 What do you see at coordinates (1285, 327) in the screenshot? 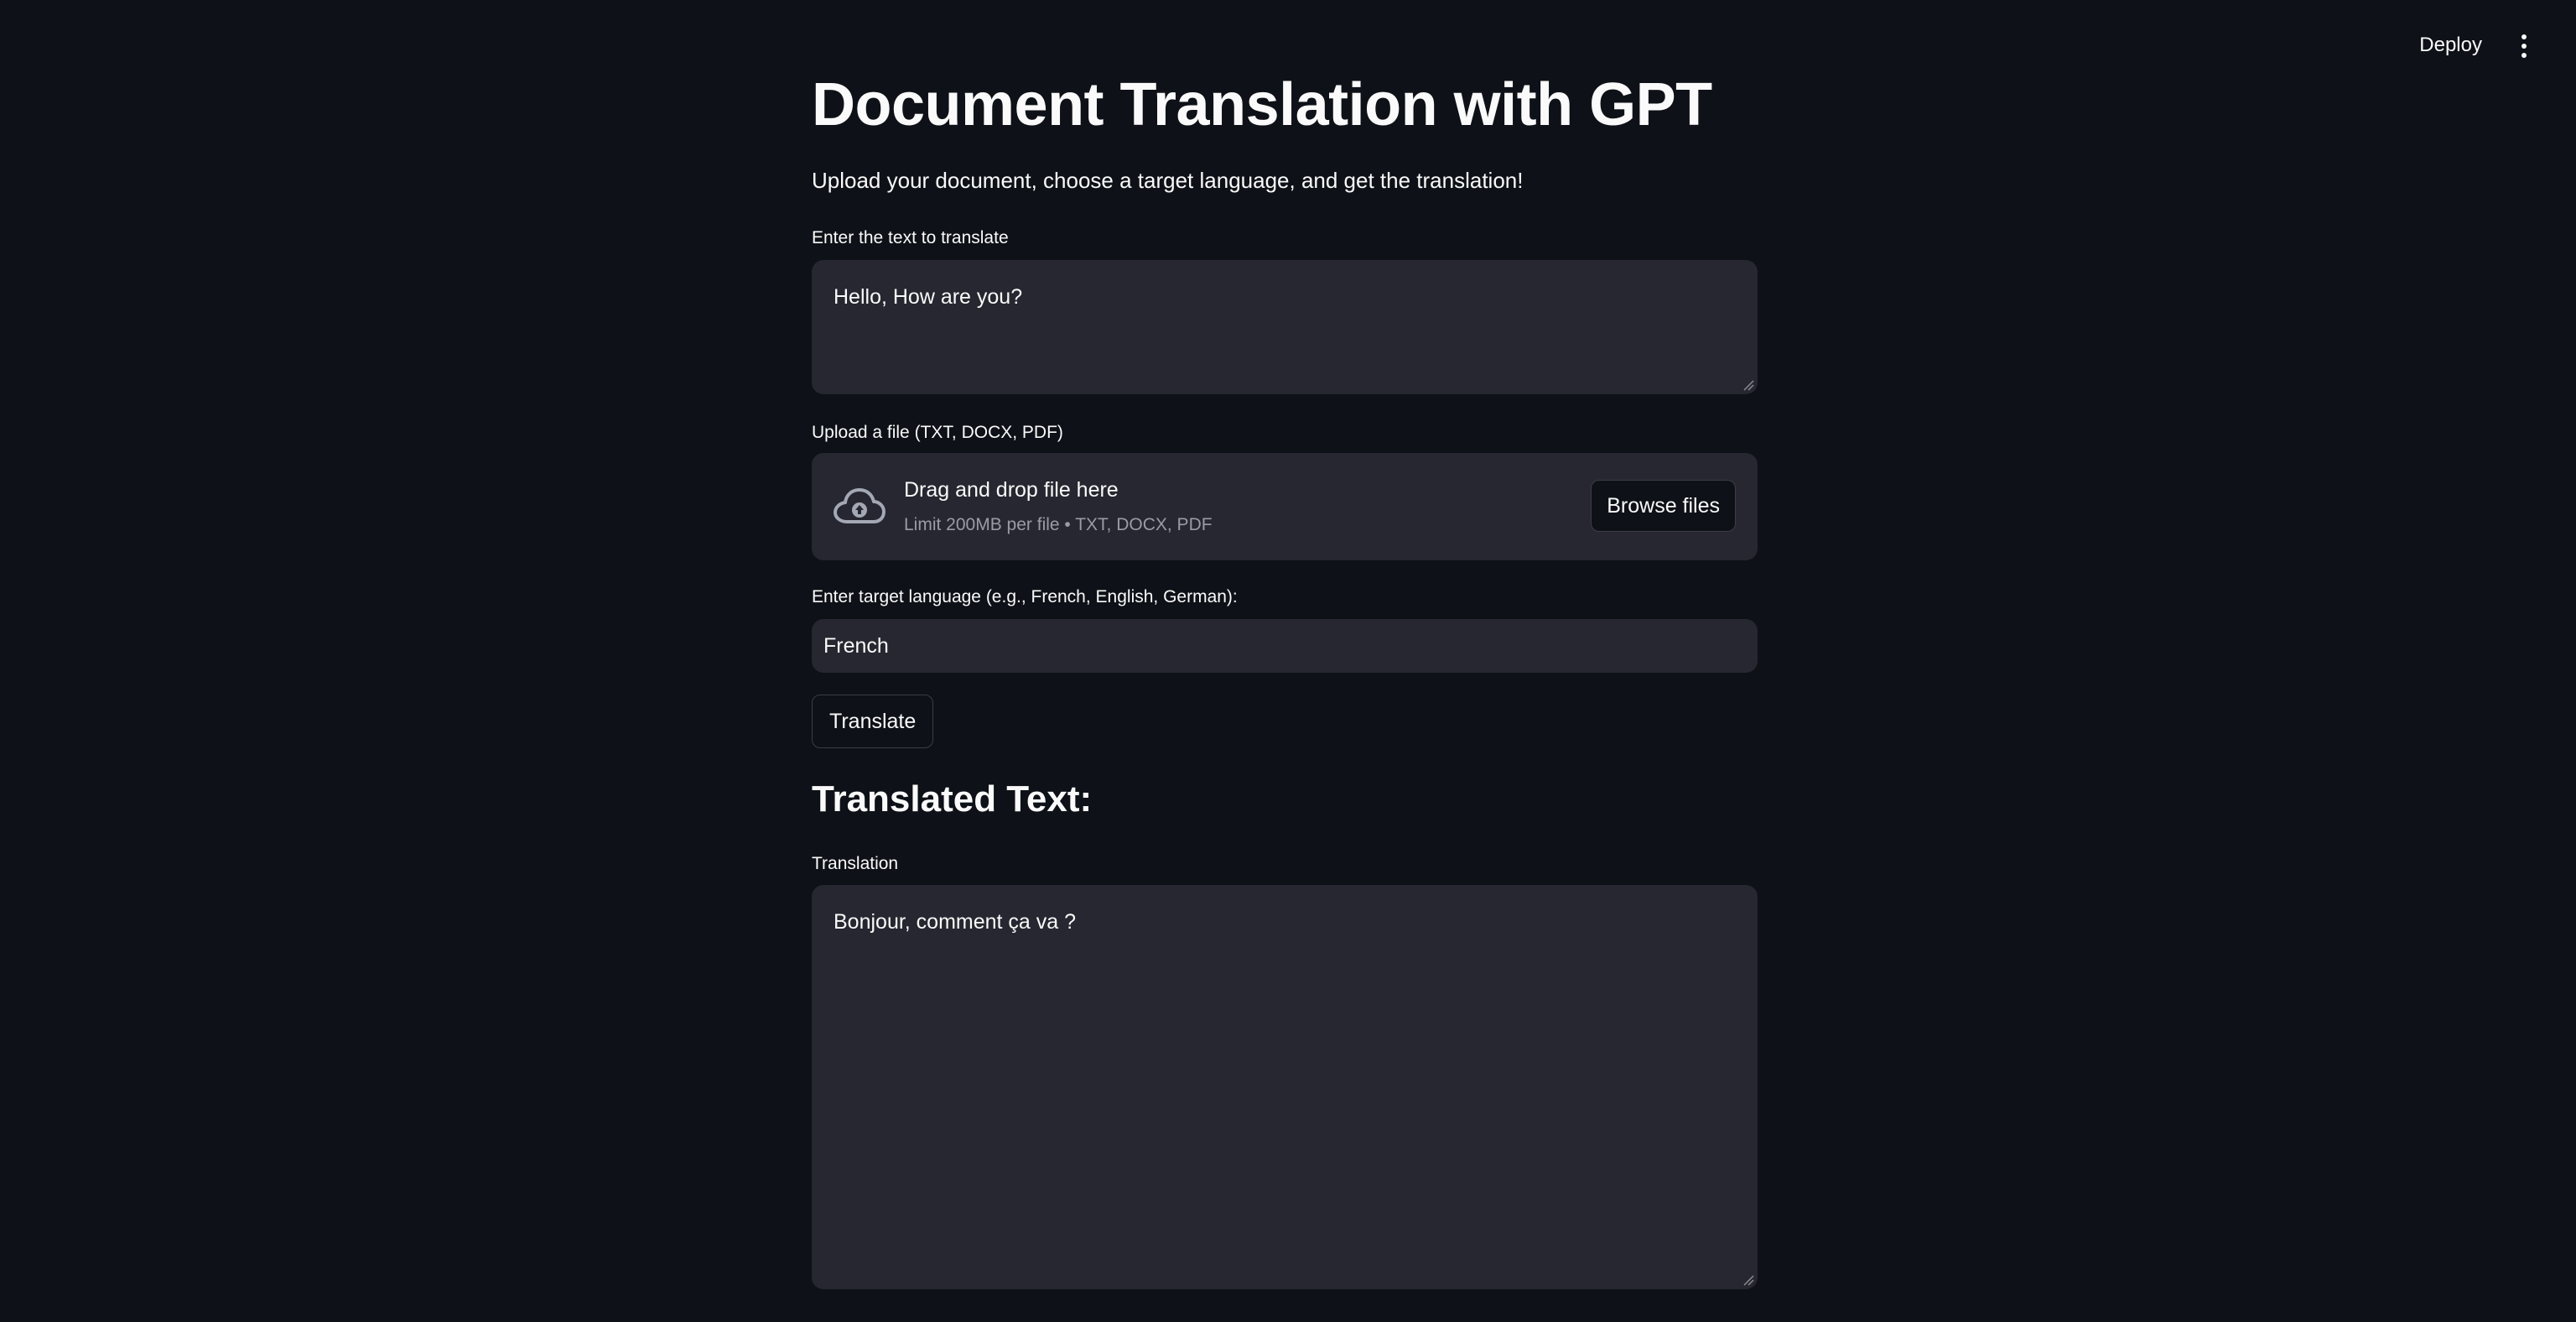
I see `source-text-area: Hello, How are you?` at bounding box center [1285, 327].